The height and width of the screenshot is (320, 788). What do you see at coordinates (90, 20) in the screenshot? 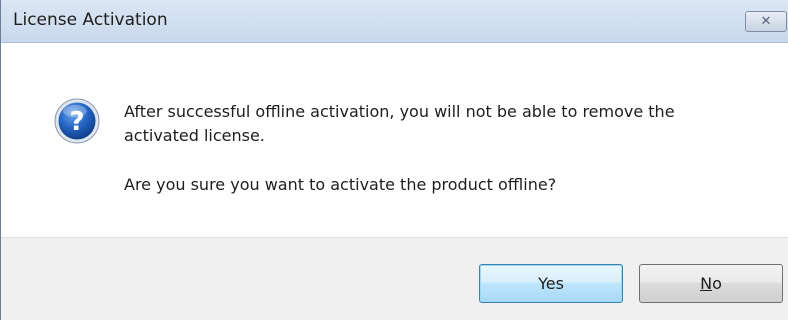
I see `window-title: License Activation` at bounding box center [90, 20].